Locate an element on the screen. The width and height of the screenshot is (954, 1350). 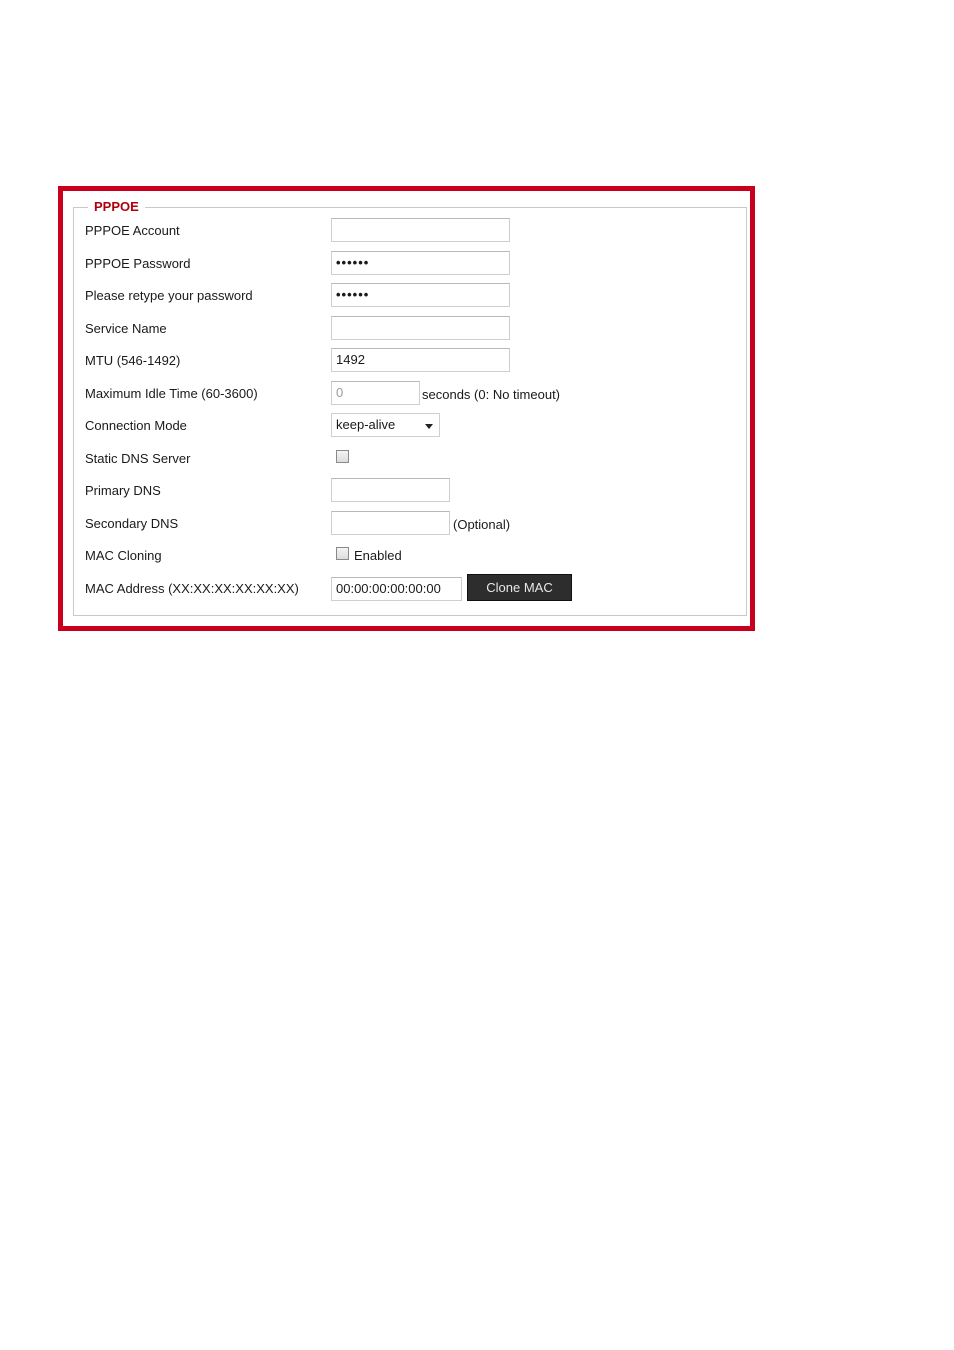
idle-time-hint: seconds (0: No timeout) is located at coordinates (491, 394).